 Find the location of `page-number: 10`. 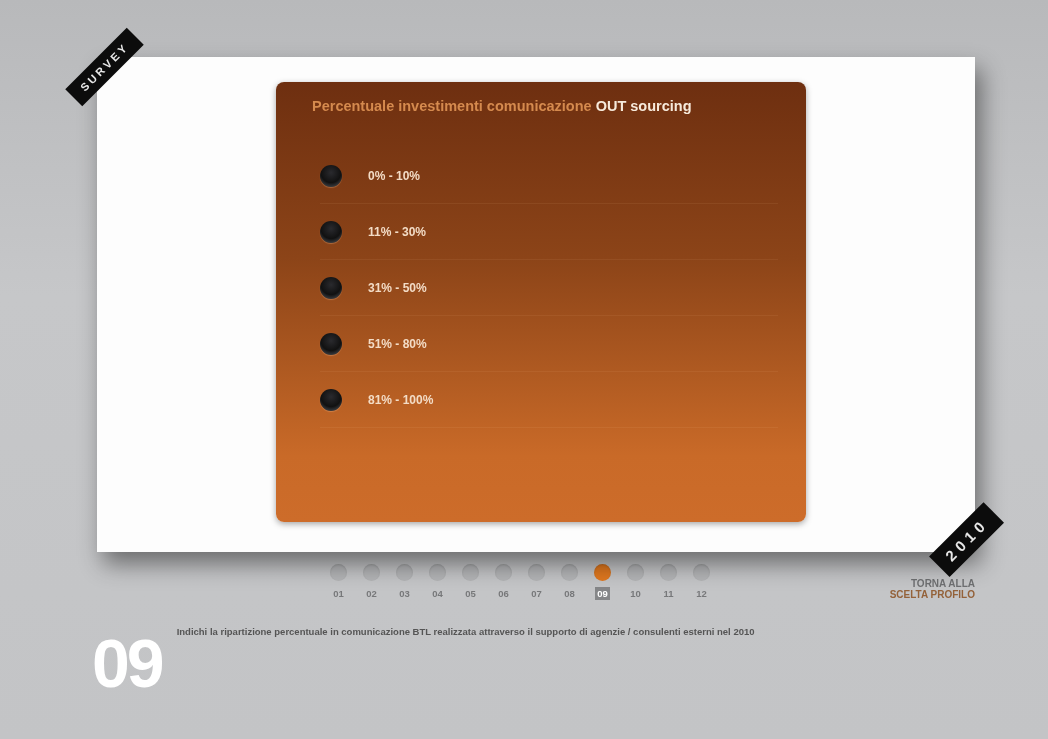

page-number: 10 is located at coordinates (635, 593).